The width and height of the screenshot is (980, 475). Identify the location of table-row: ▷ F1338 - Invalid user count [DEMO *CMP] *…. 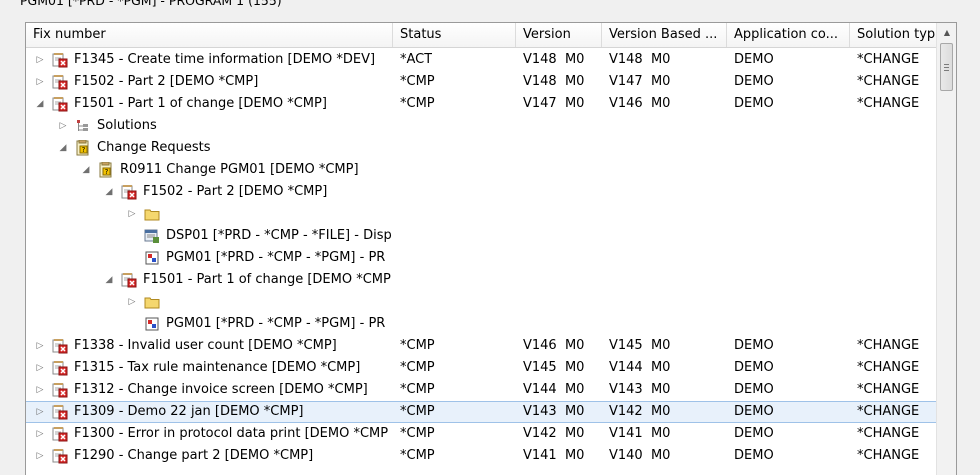
(482, 346).